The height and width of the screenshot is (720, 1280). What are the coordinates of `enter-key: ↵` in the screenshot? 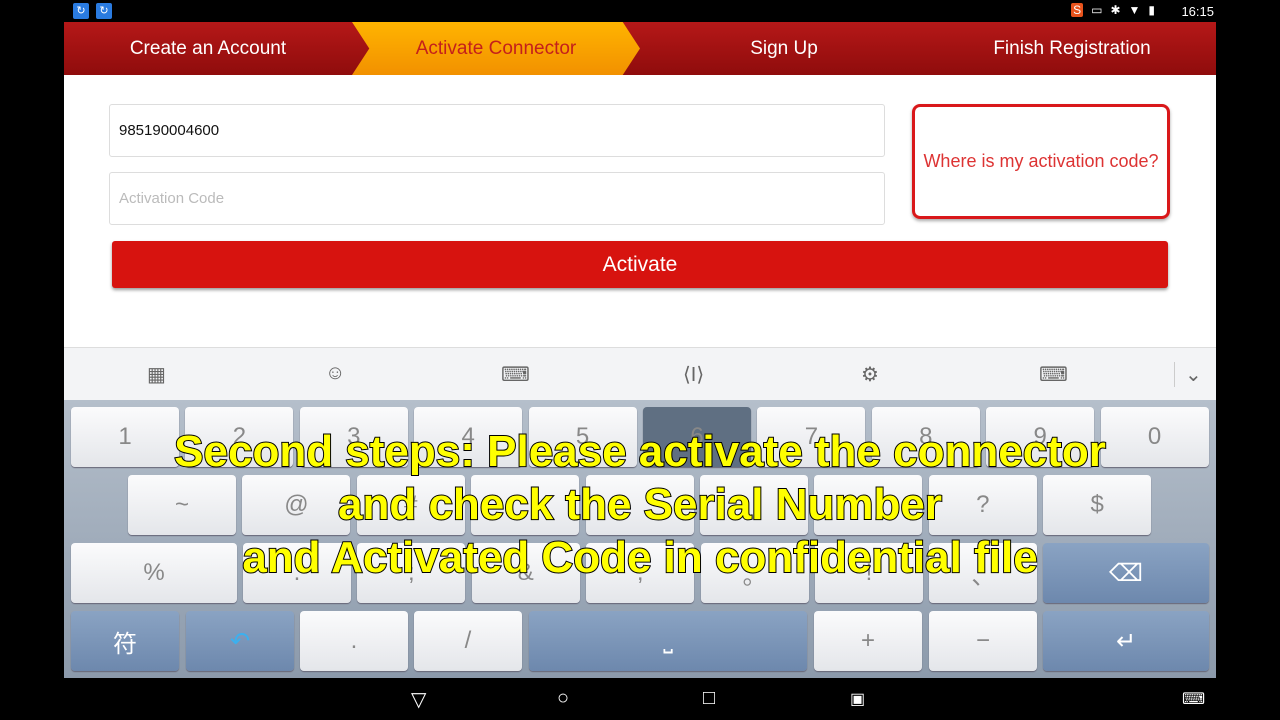 It's located at (1126, 641).